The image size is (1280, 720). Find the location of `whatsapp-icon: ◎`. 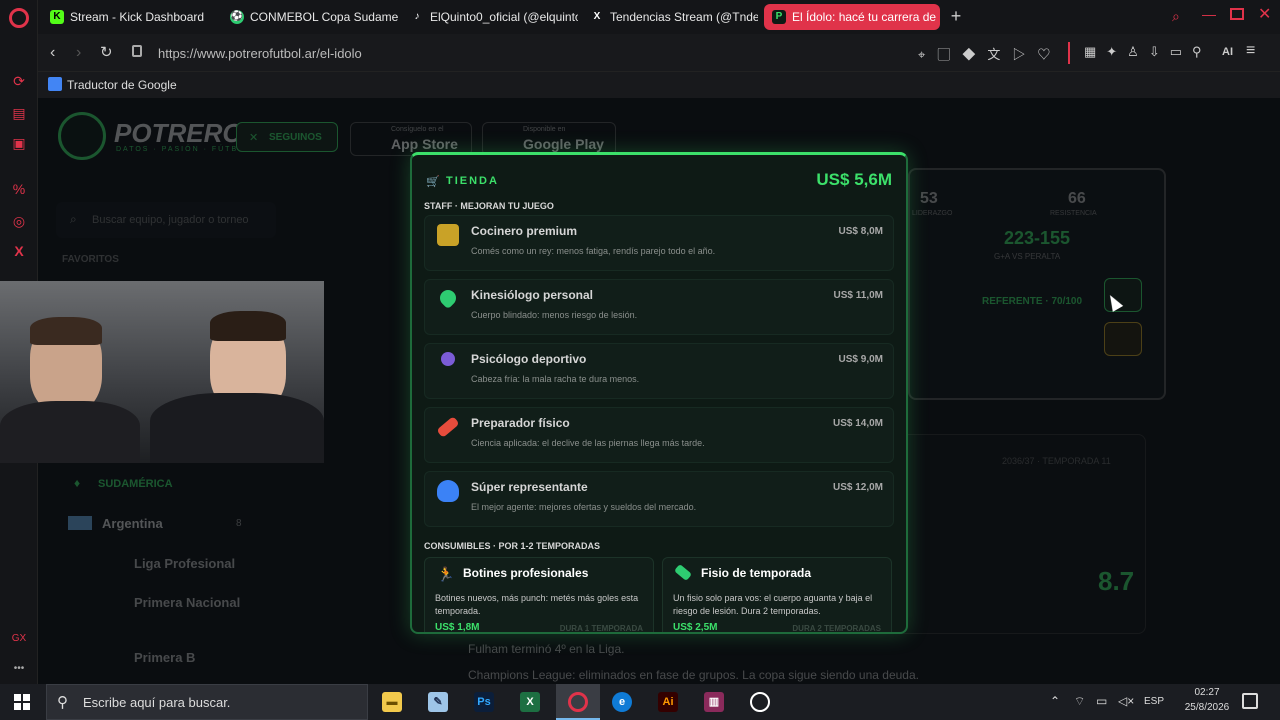

whatsapp-icon: ◎ is located at coordinates (19, 221).